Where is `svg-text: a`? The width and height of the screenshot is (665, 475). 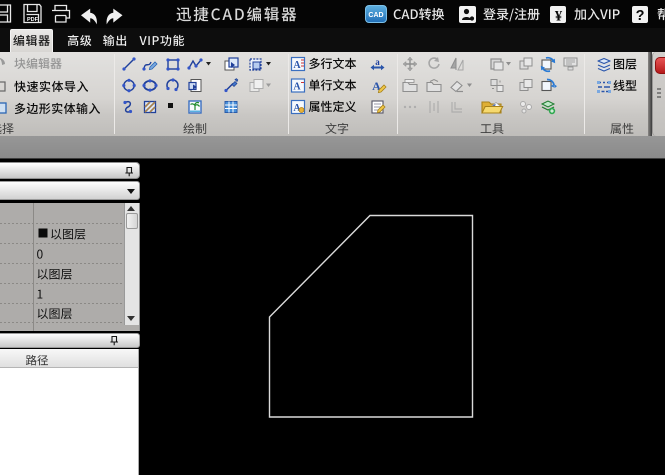 svg-text: a is located at coordinates (377, 62).